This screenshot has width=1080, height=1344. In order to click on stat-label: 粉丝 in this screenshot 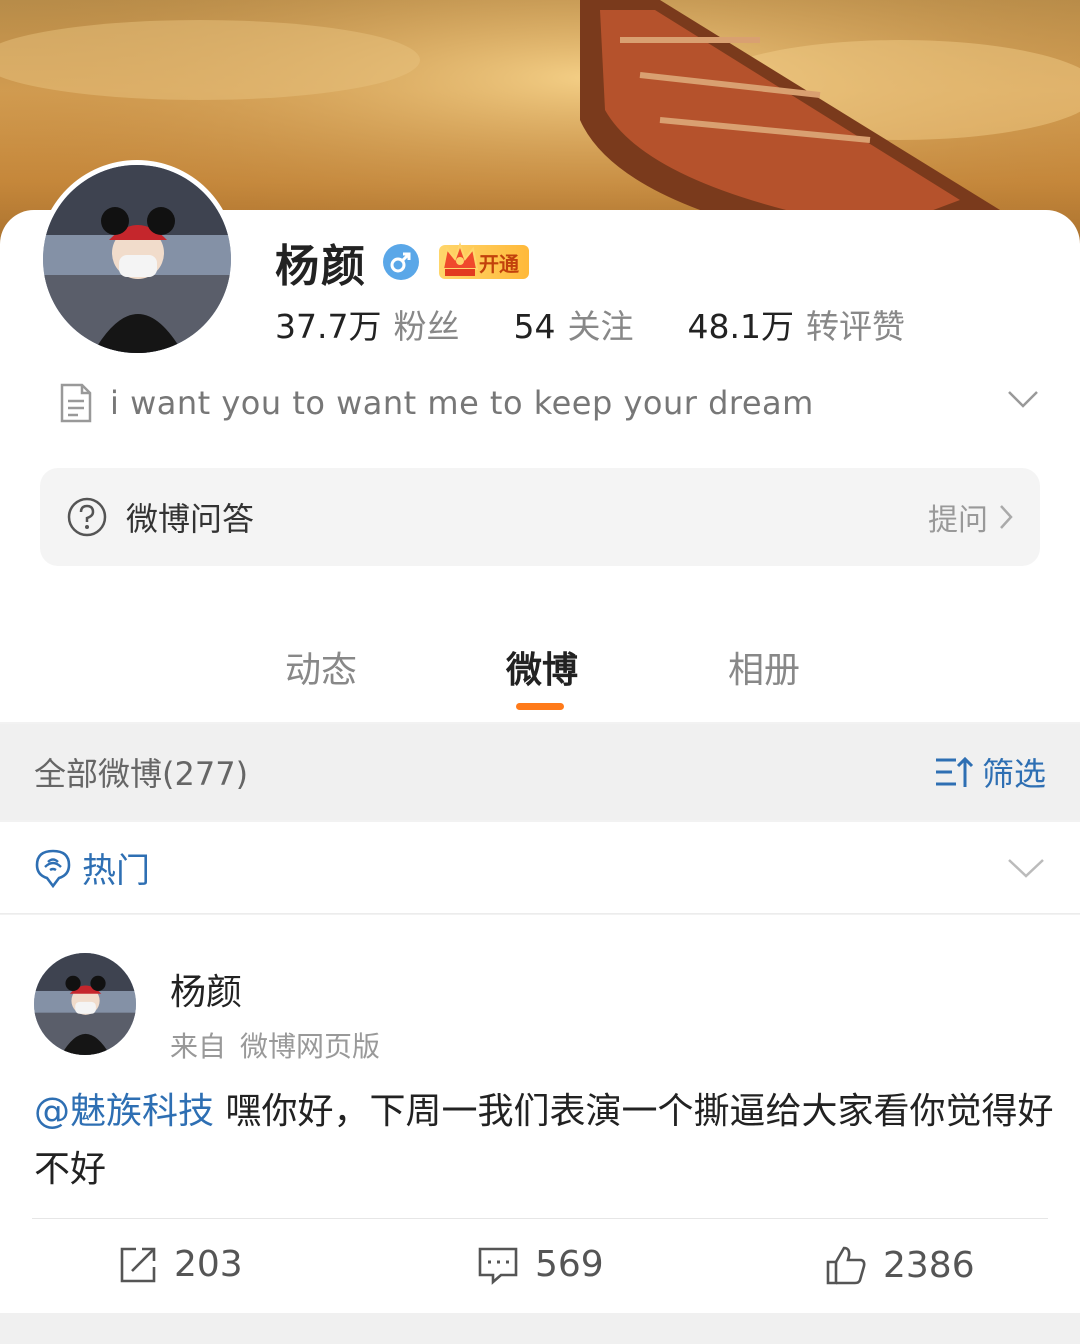, I will do `click(426, 326)`.